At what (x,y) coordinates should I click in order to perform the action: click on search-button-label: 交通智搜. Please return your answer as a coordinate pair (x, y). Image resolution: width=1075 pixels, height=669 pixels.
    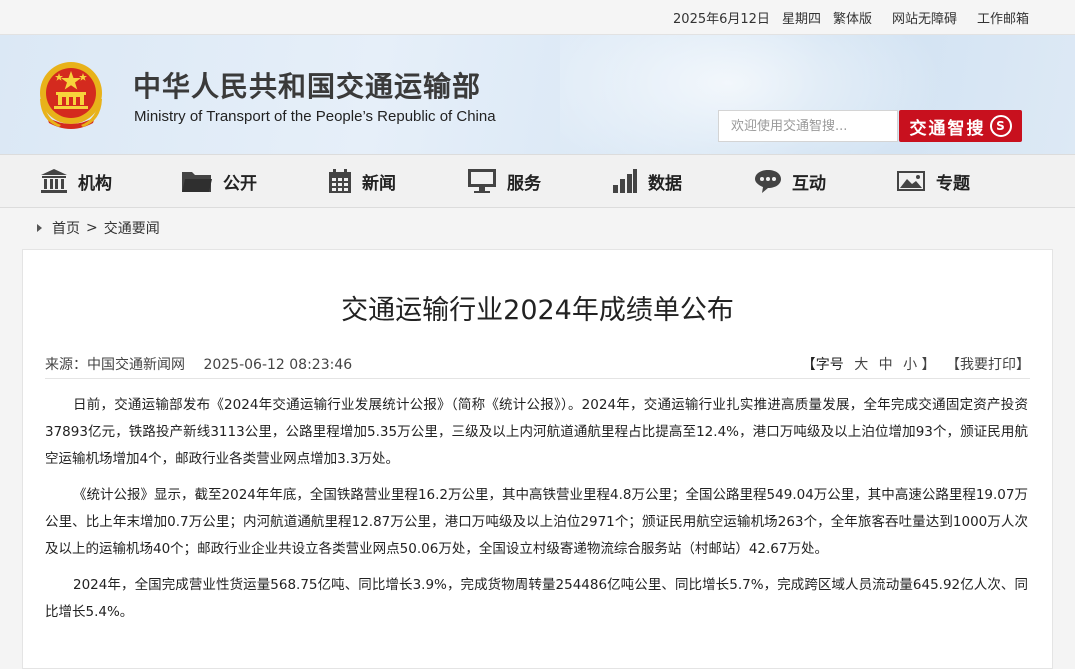
    Looking at the image, I should click on (947, 128).